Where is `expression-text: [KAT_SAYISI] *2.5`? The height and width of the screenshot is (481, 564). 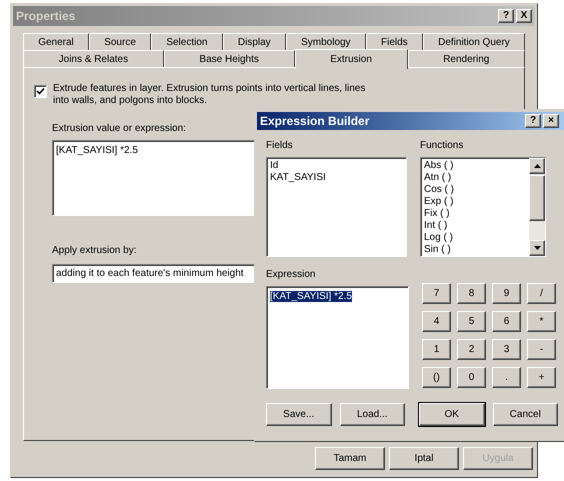 expression-text: [KAT_SAYISI] *2.5 is located at coordinates (311, 296).